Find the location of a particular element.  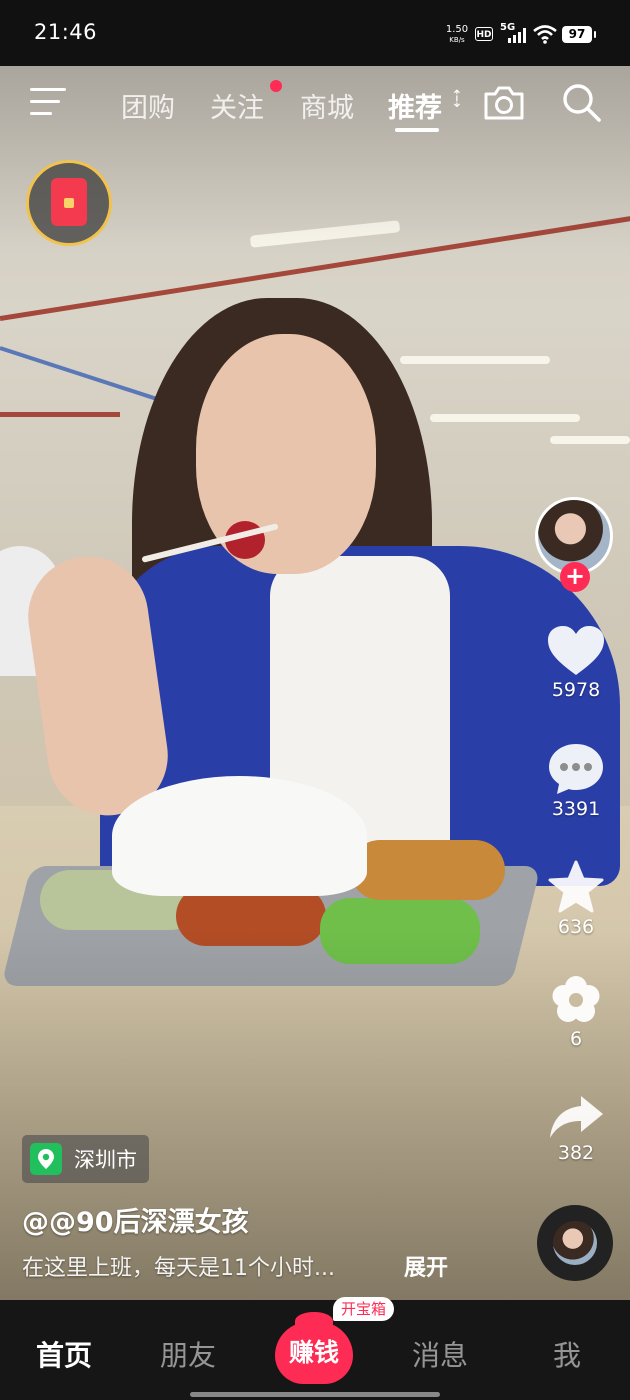

camera-icon is located at coordinates (504, 103).